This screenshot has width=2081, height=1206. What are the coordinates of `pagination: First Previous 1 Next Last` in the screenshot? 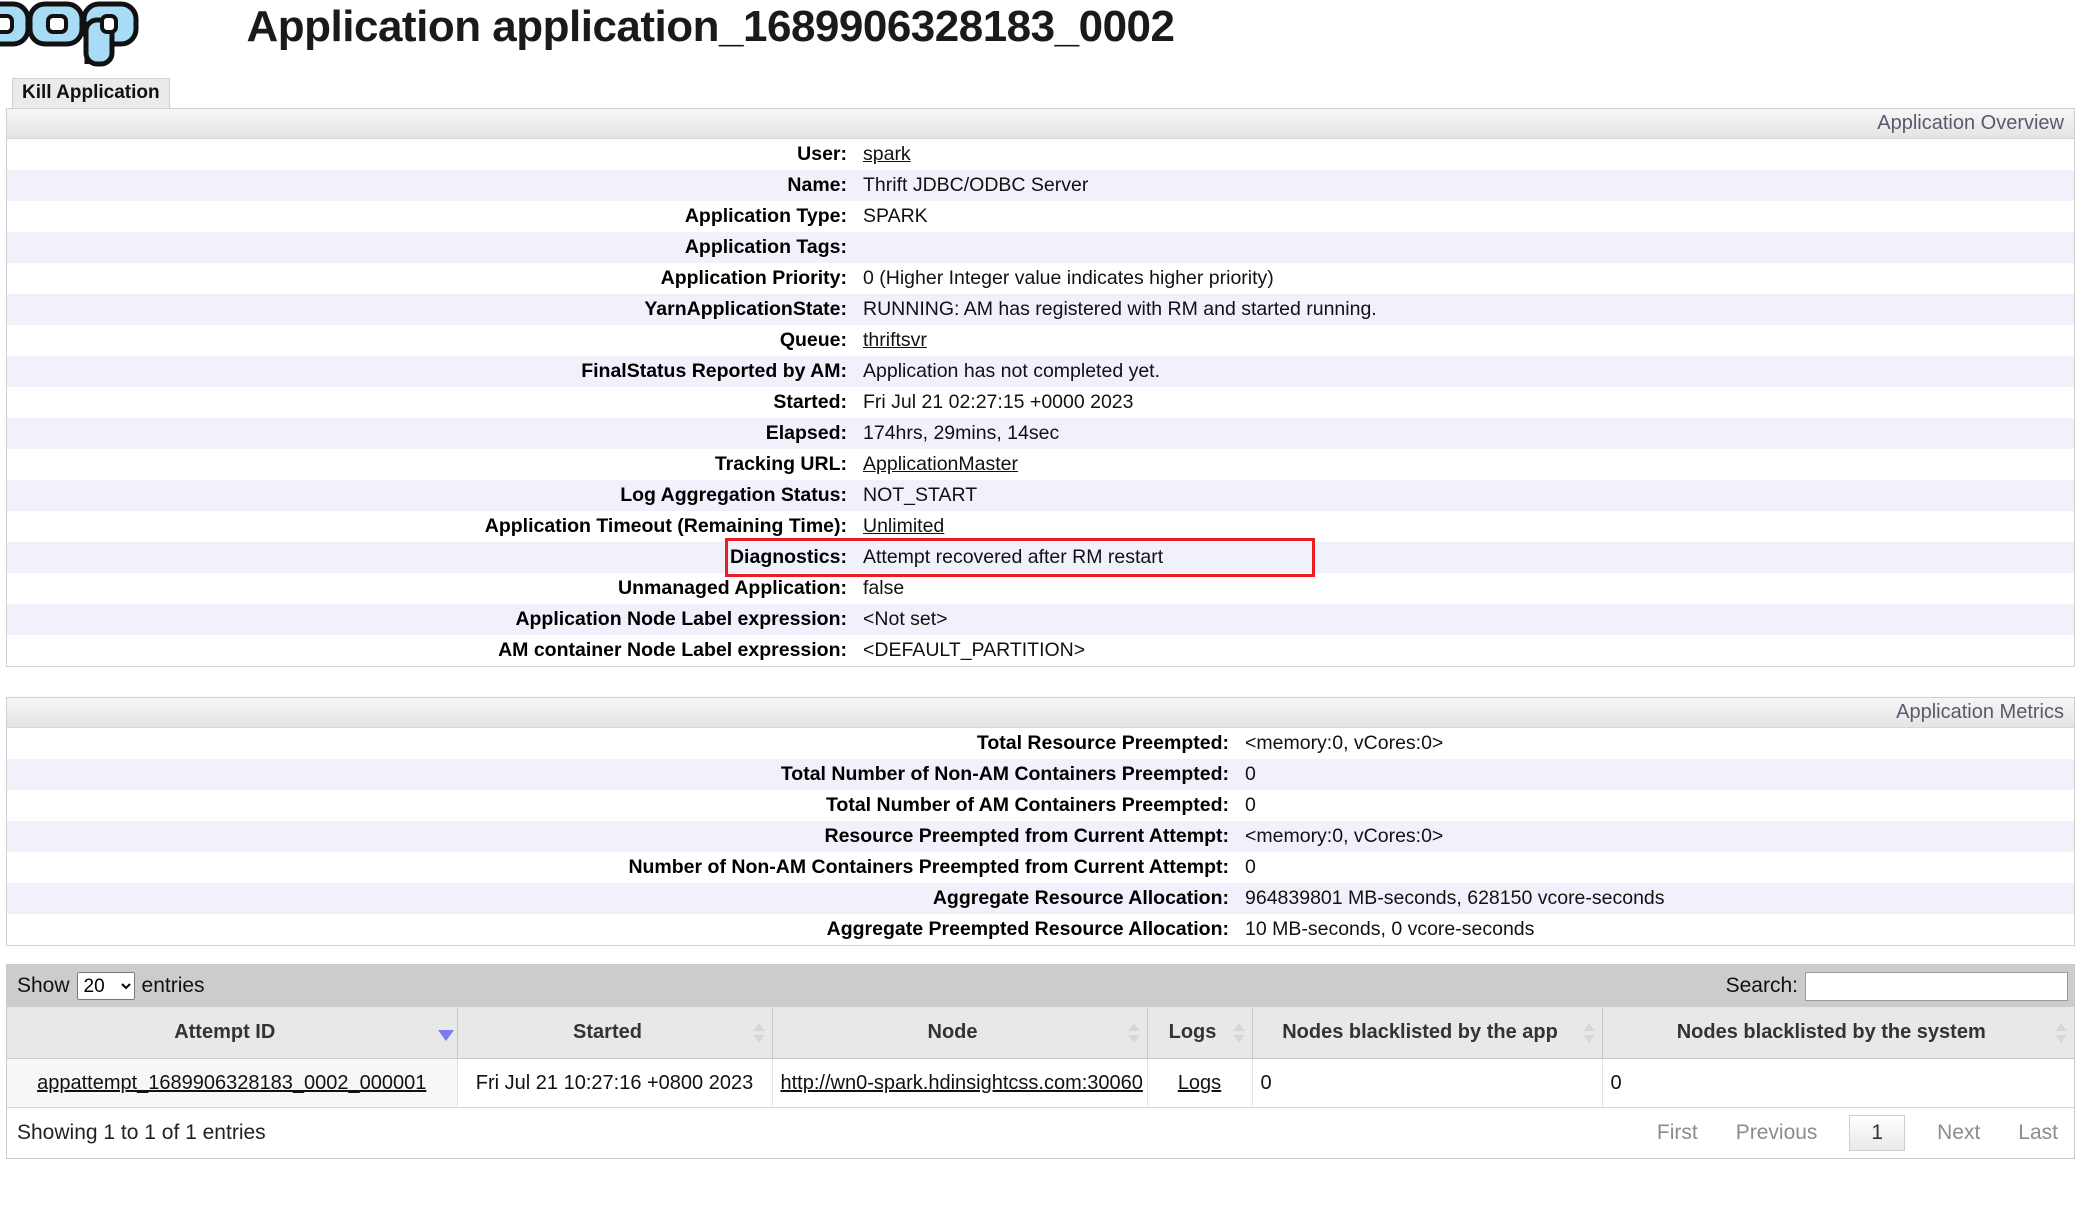 It's located at (1857, 1133).